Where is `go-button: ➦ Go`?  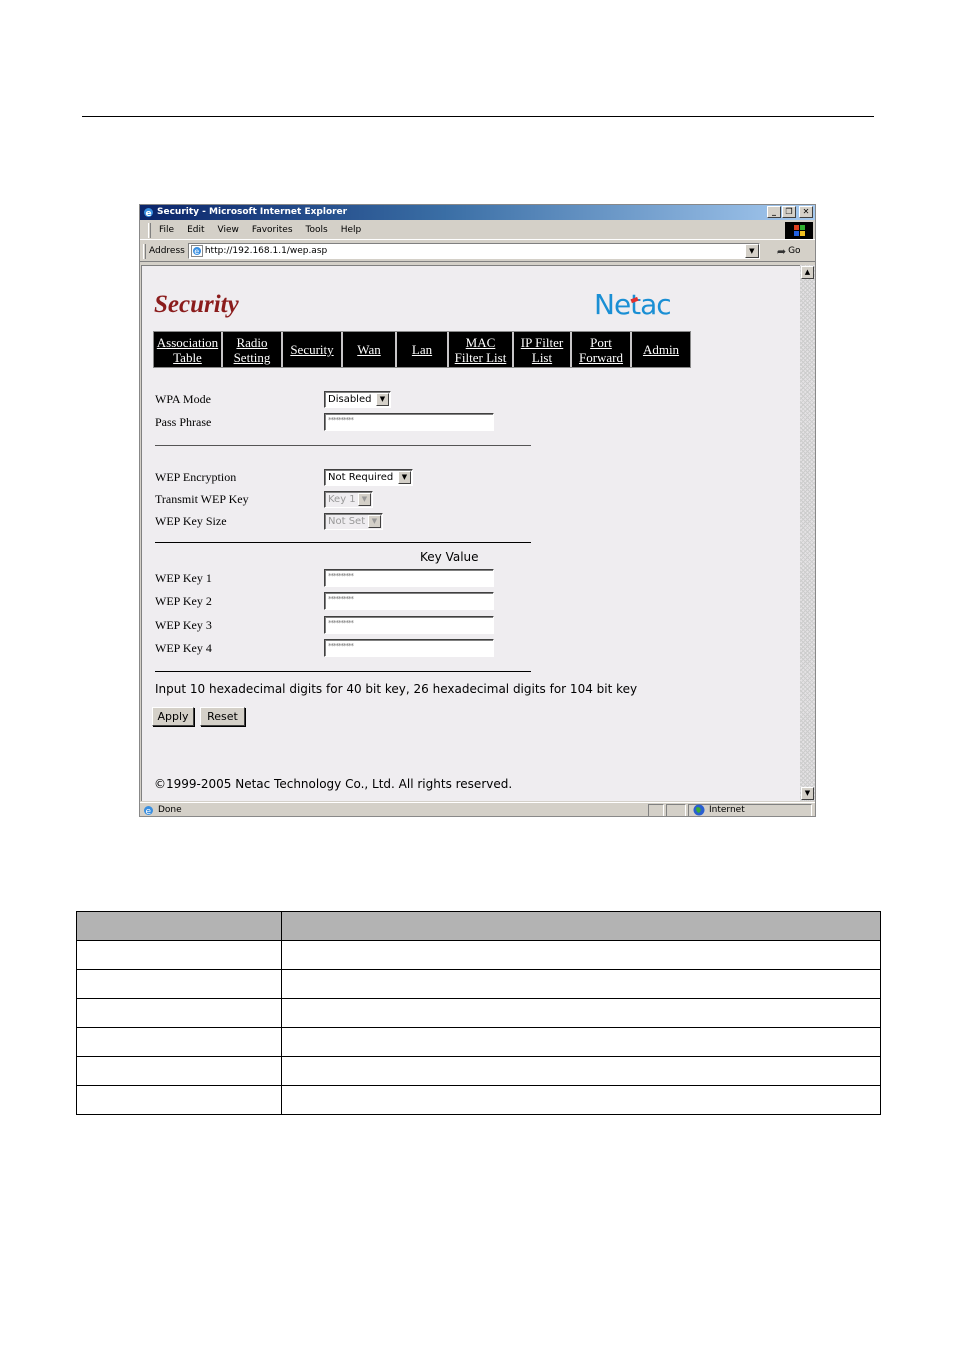
go-button: ➦ Go is located at coordinates (789, 251).